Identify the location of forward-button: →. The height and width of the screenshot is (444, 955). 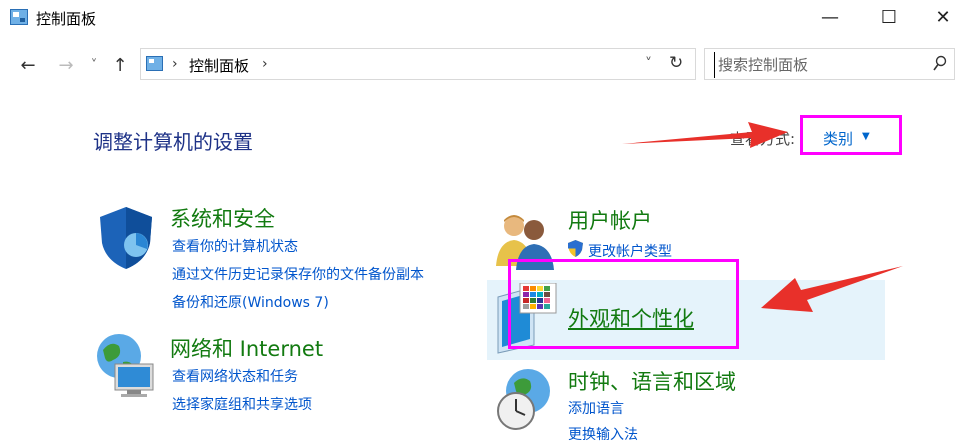
(66, 65).